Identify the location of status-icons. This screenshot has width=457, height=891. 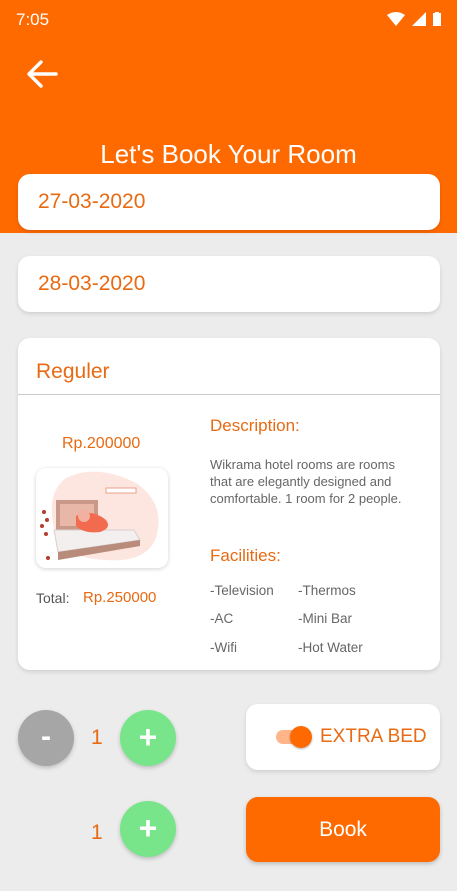
(414, 19).